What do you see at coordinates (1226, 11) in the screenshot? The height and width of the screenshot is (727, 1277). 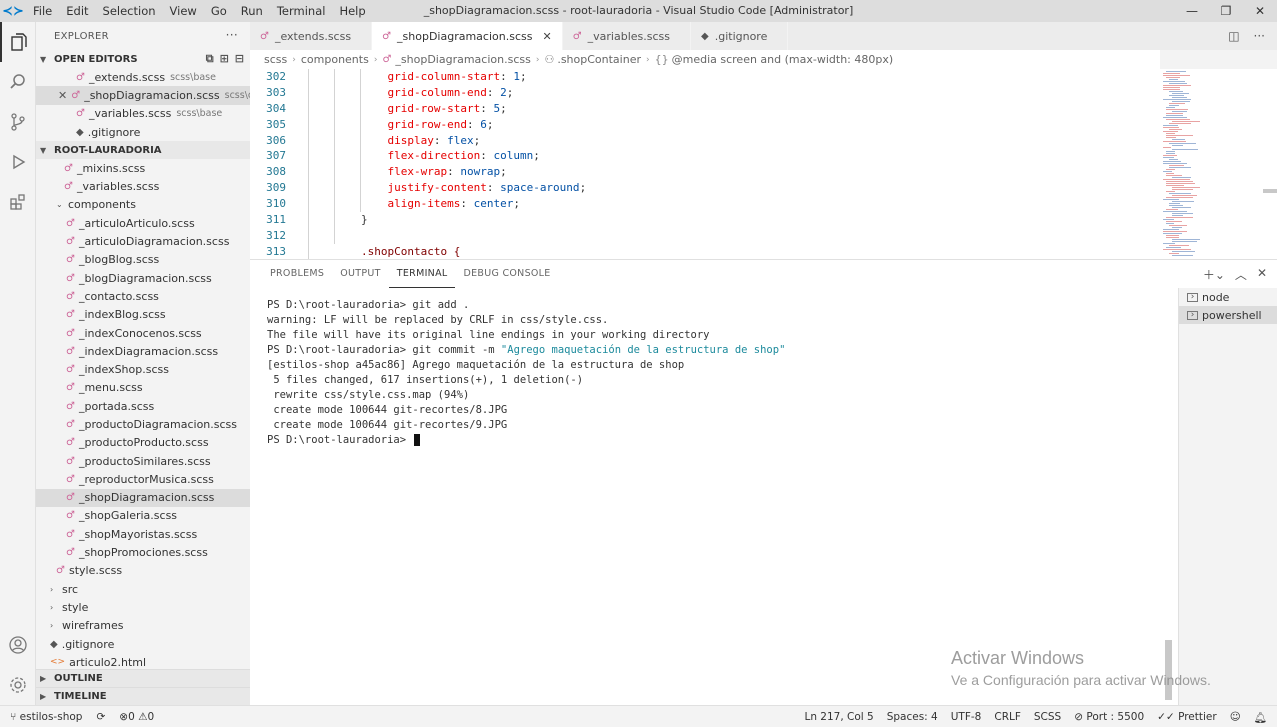 I see `restore-button: ❐` at bounding box center [1226, 11].